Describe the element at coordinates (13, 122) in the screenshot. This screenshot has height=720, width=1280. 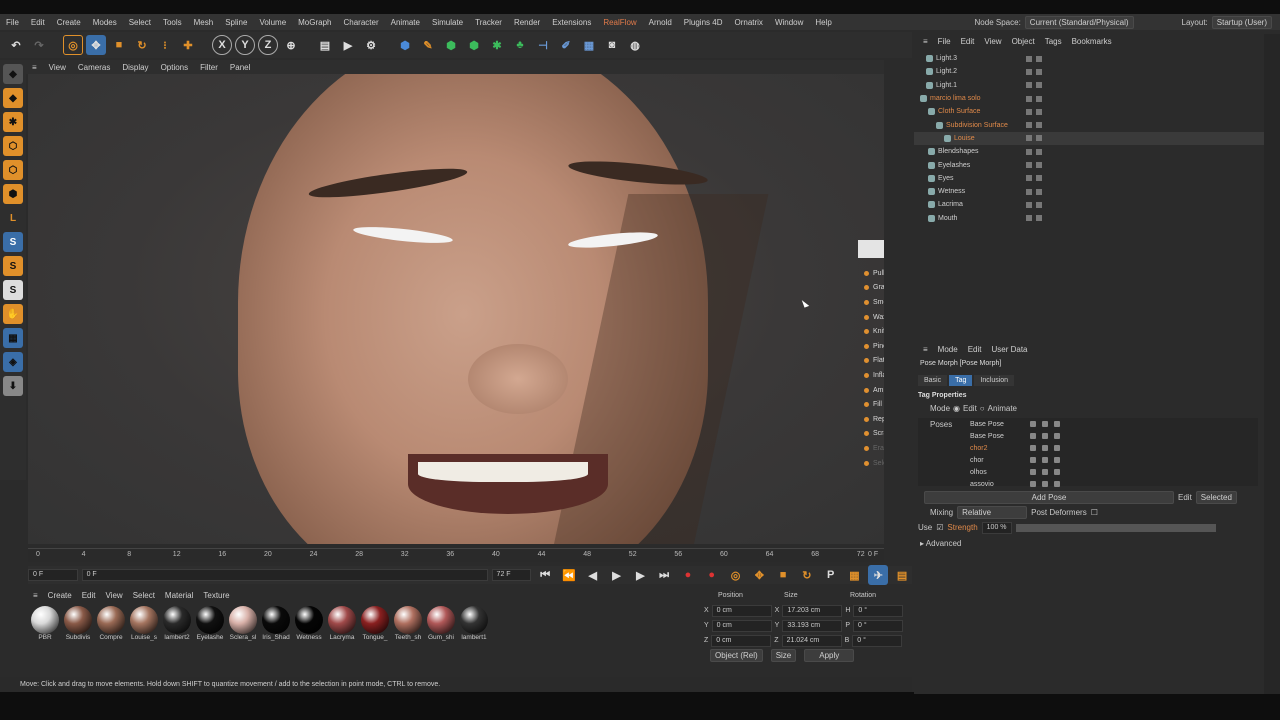
I see `texture-mode-icon: ✱` at that location.